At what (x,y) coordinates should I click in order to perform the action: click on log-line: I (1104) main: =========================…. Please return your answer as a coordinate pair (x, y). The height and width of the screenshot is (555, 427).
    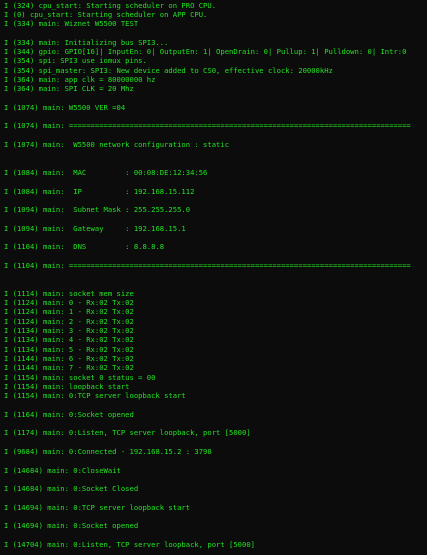
    Looking at the image, I should click on (207, 265).